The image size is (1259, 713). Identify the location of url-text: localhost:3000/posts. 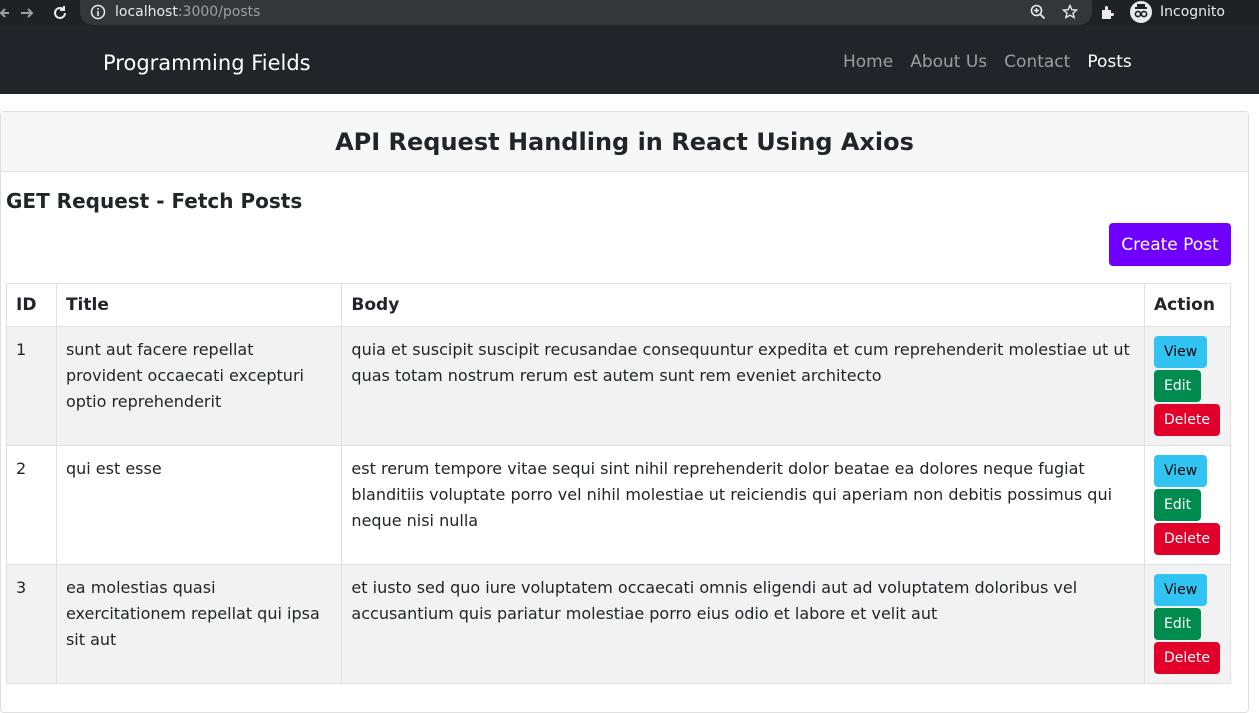
(187, 12).